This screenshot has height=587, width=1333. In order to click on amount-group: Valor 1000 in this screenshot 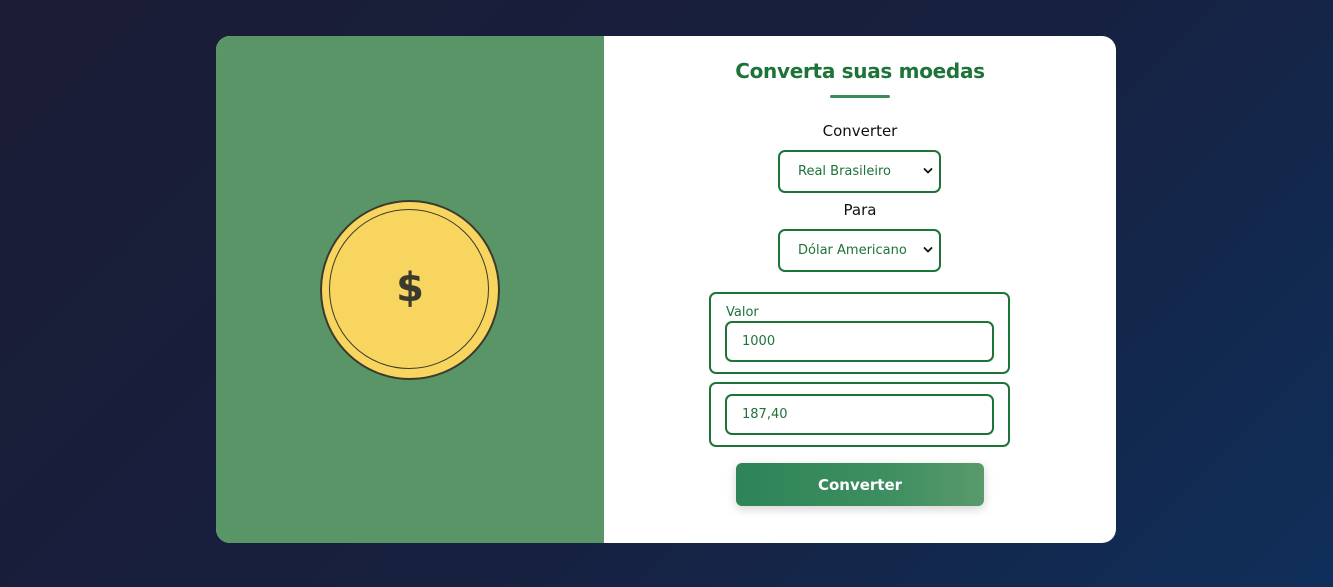, I will do `click(859, 333)`.